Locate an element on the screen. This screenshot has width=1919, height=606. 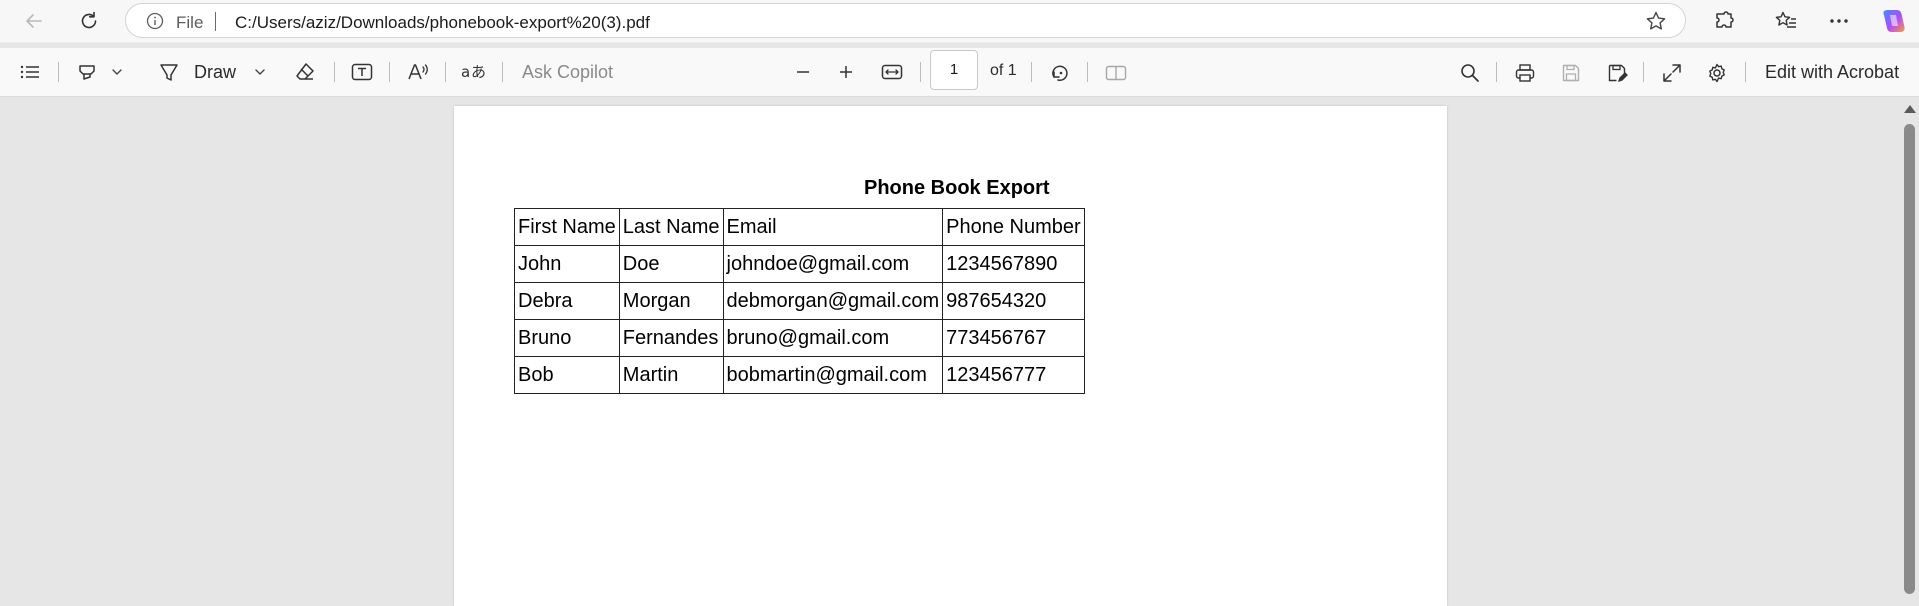
draw-label: Draw is located at coordinates (215, 71).